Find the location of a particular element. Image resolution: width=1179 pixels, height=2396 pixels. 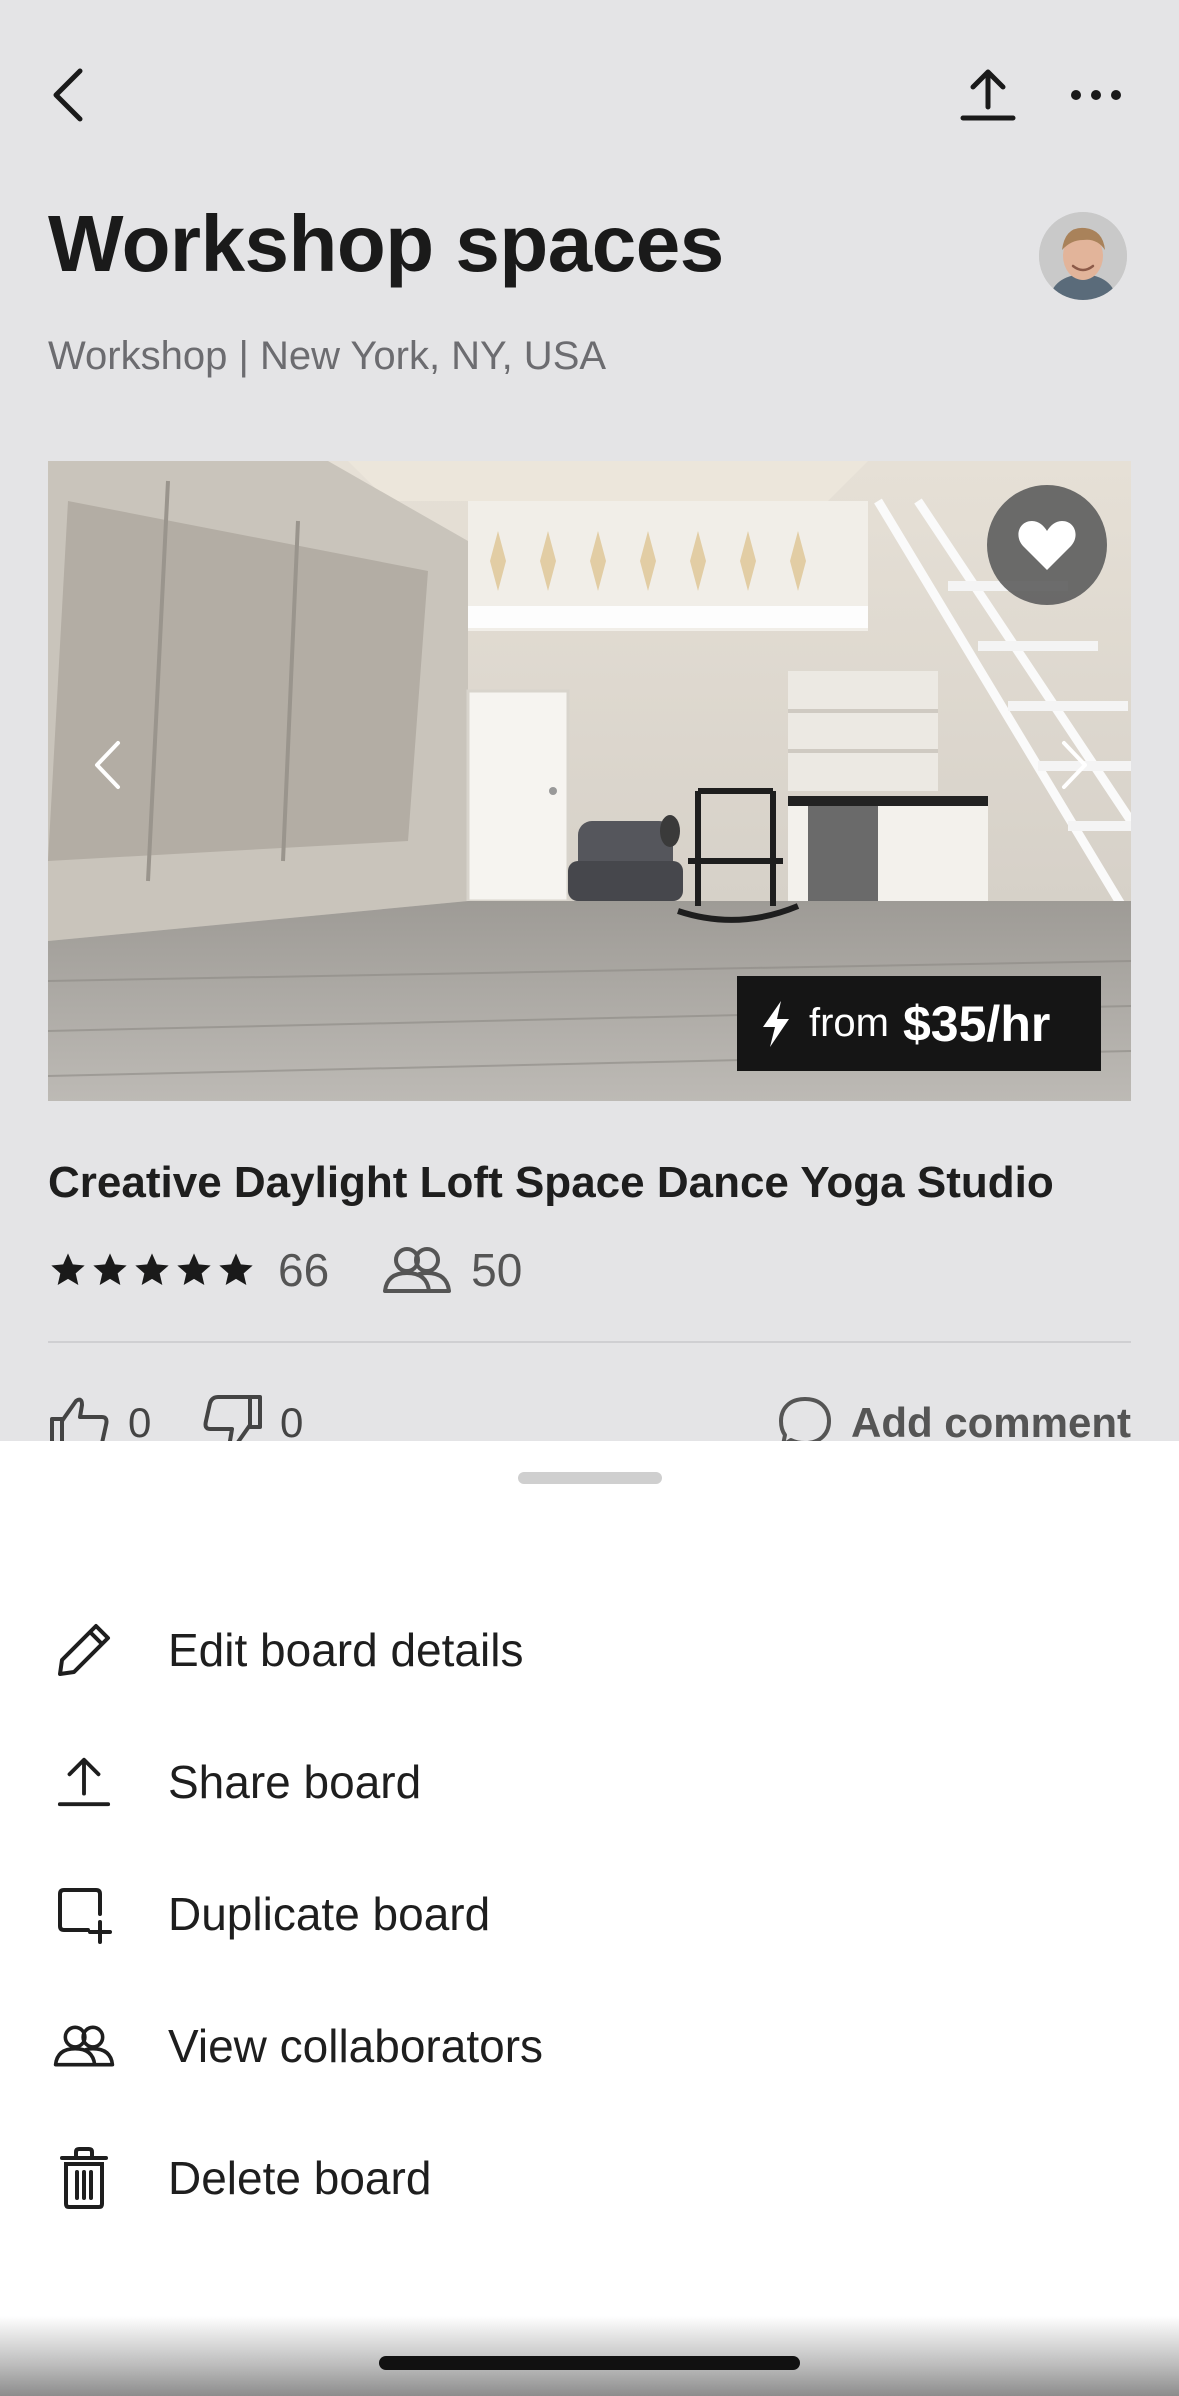

price-badge: from $35/hr is located at coordinates (919, 1023).